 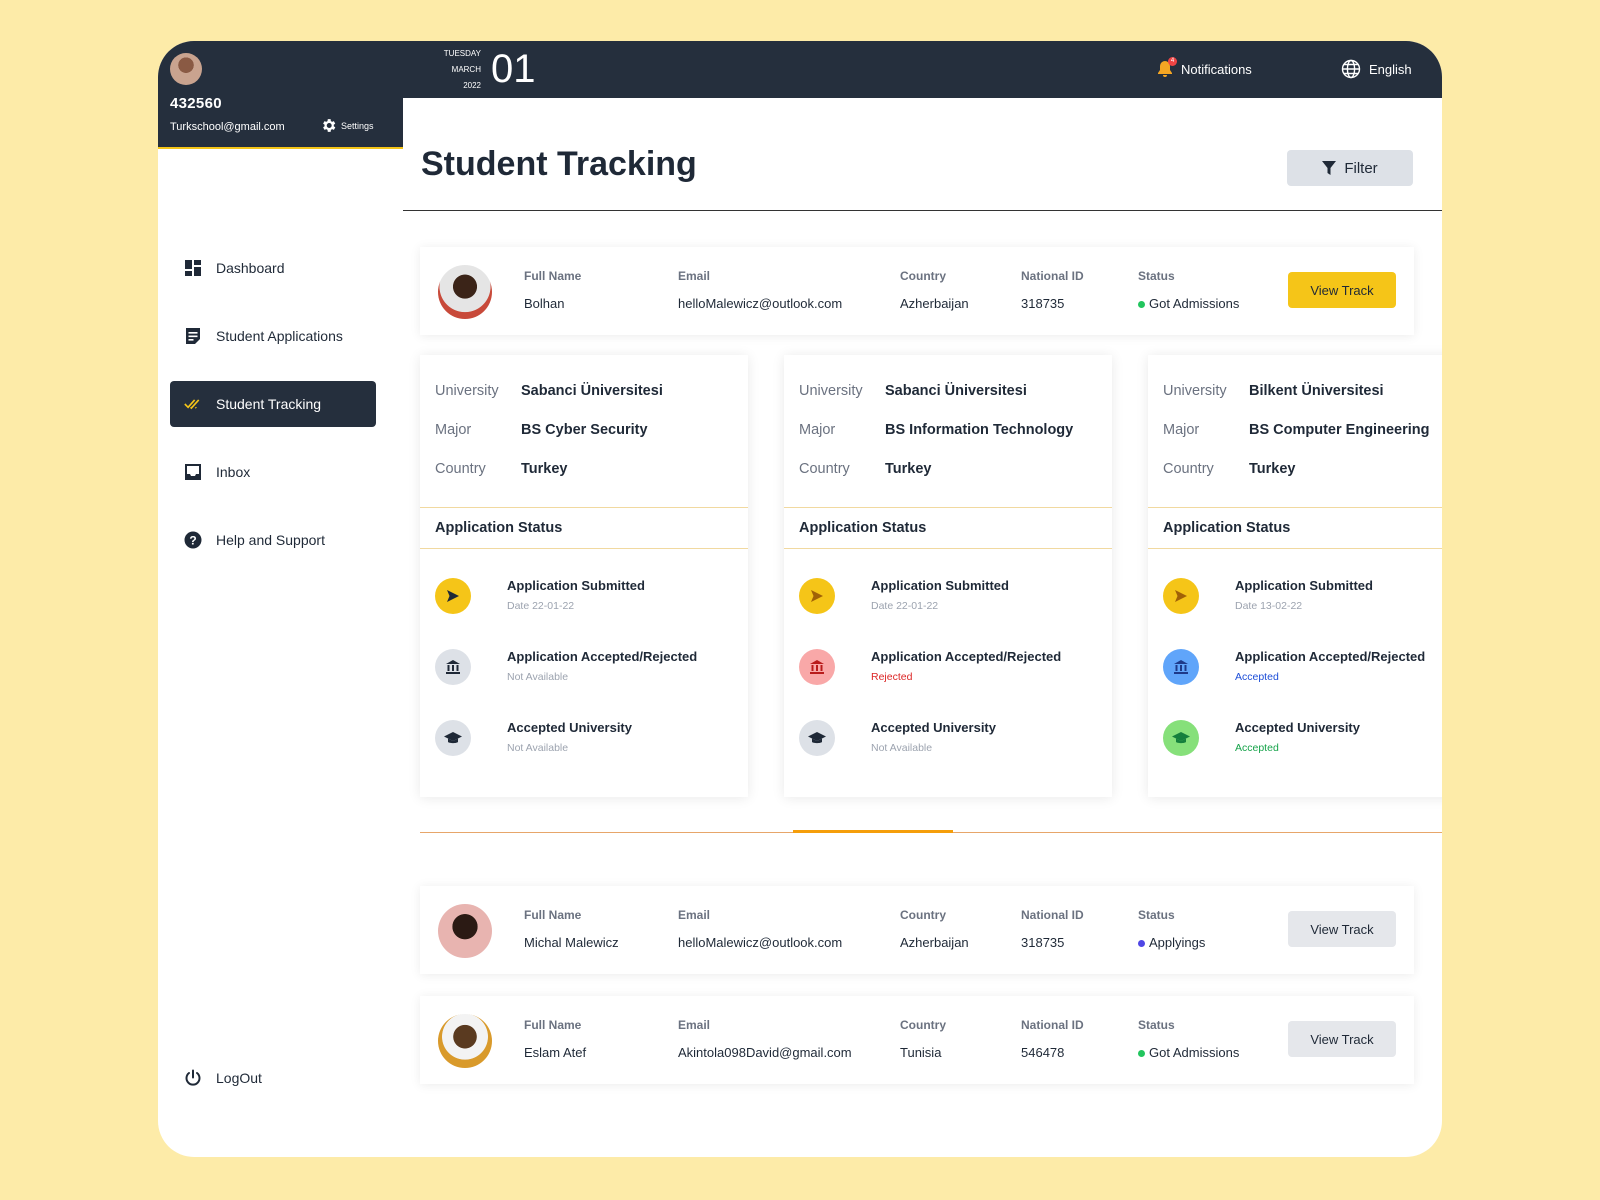 I want to click on step-accepted-university: Accepted University Not Available, so click(x=954, y=738).